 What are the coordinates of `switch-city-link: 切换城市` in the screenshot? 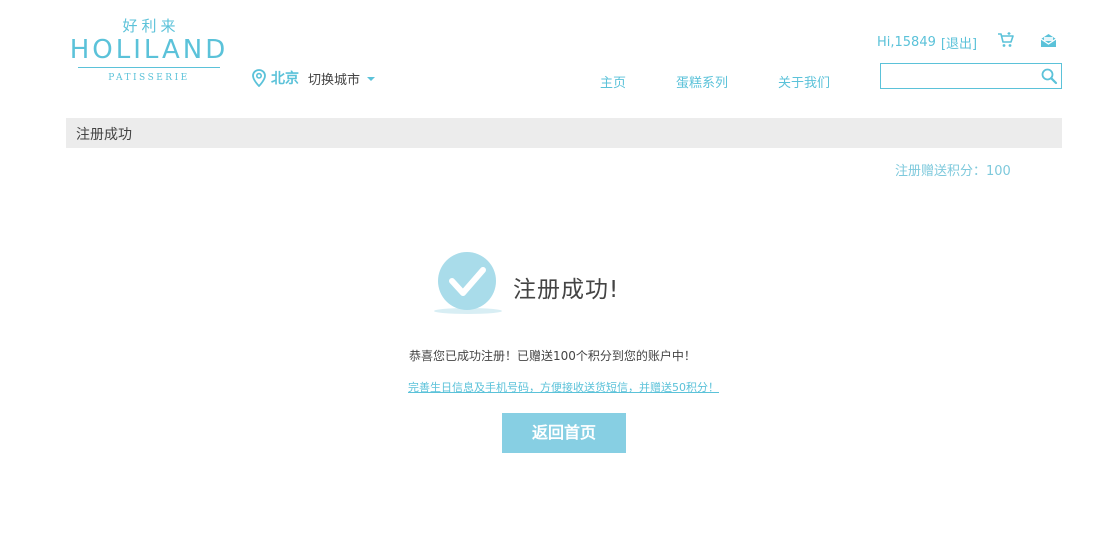 It's located at (334, 78).